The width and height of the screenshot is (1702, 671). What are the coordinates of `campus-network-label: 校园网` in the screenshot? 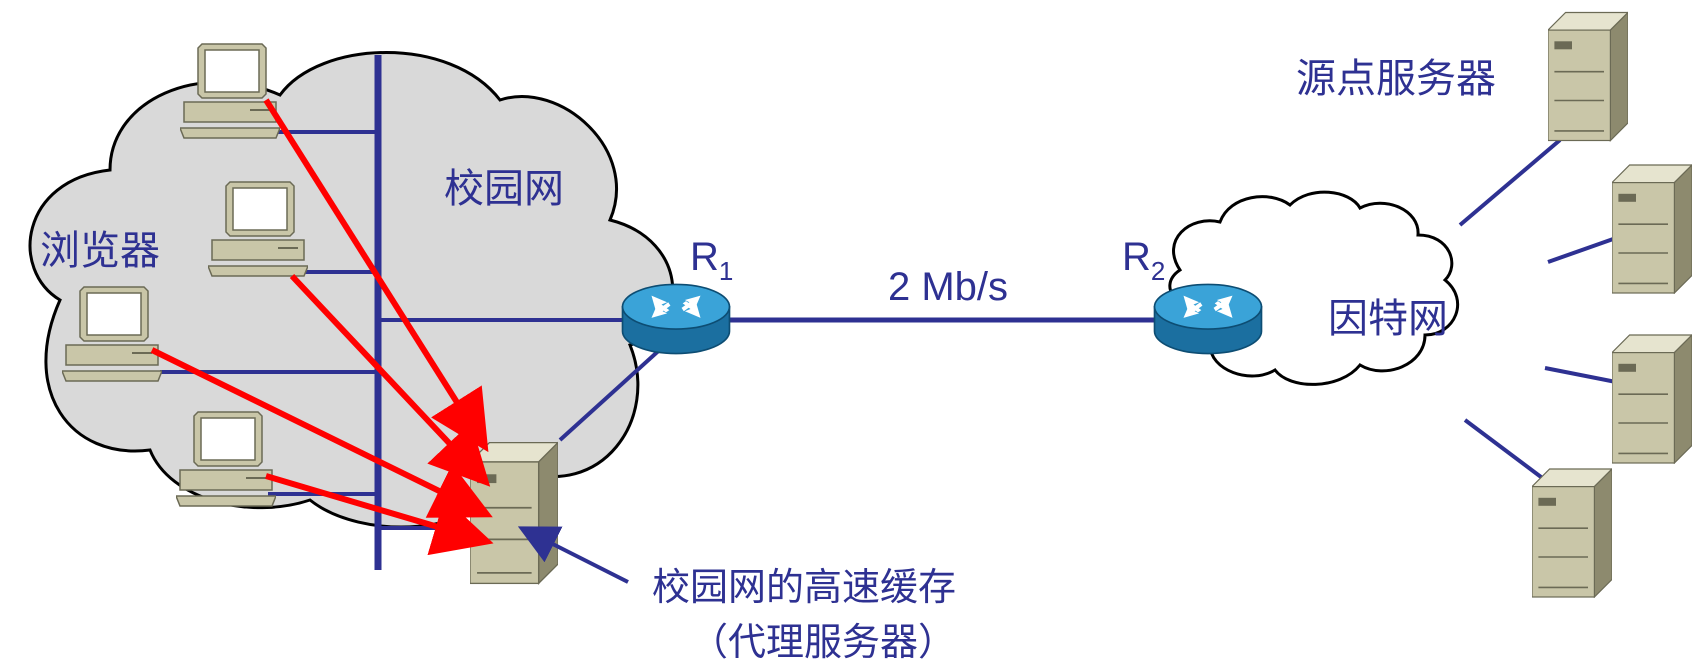 It's located at (504, 189).